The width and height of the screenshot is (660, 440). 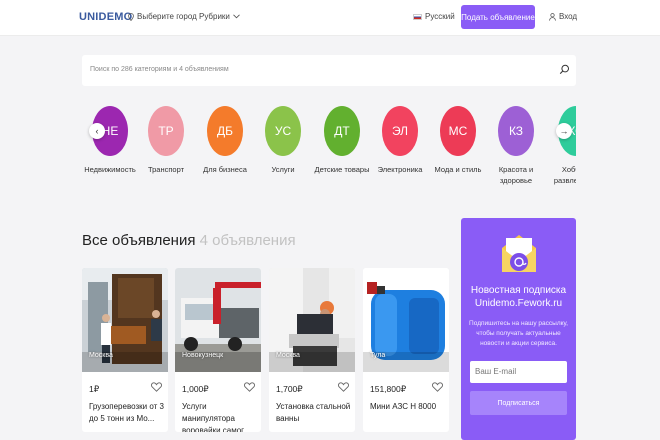 I want to click on category-circle: ДТ, so click(x=342, y=131).